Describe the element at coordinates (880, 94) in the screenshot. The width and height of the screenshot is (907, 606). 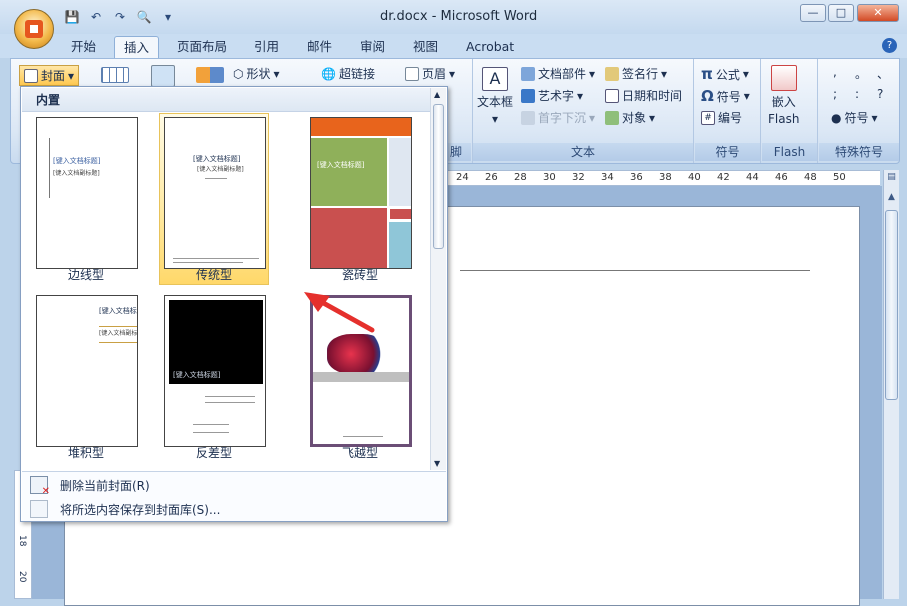
I see `special-char-question: ?` at that location.